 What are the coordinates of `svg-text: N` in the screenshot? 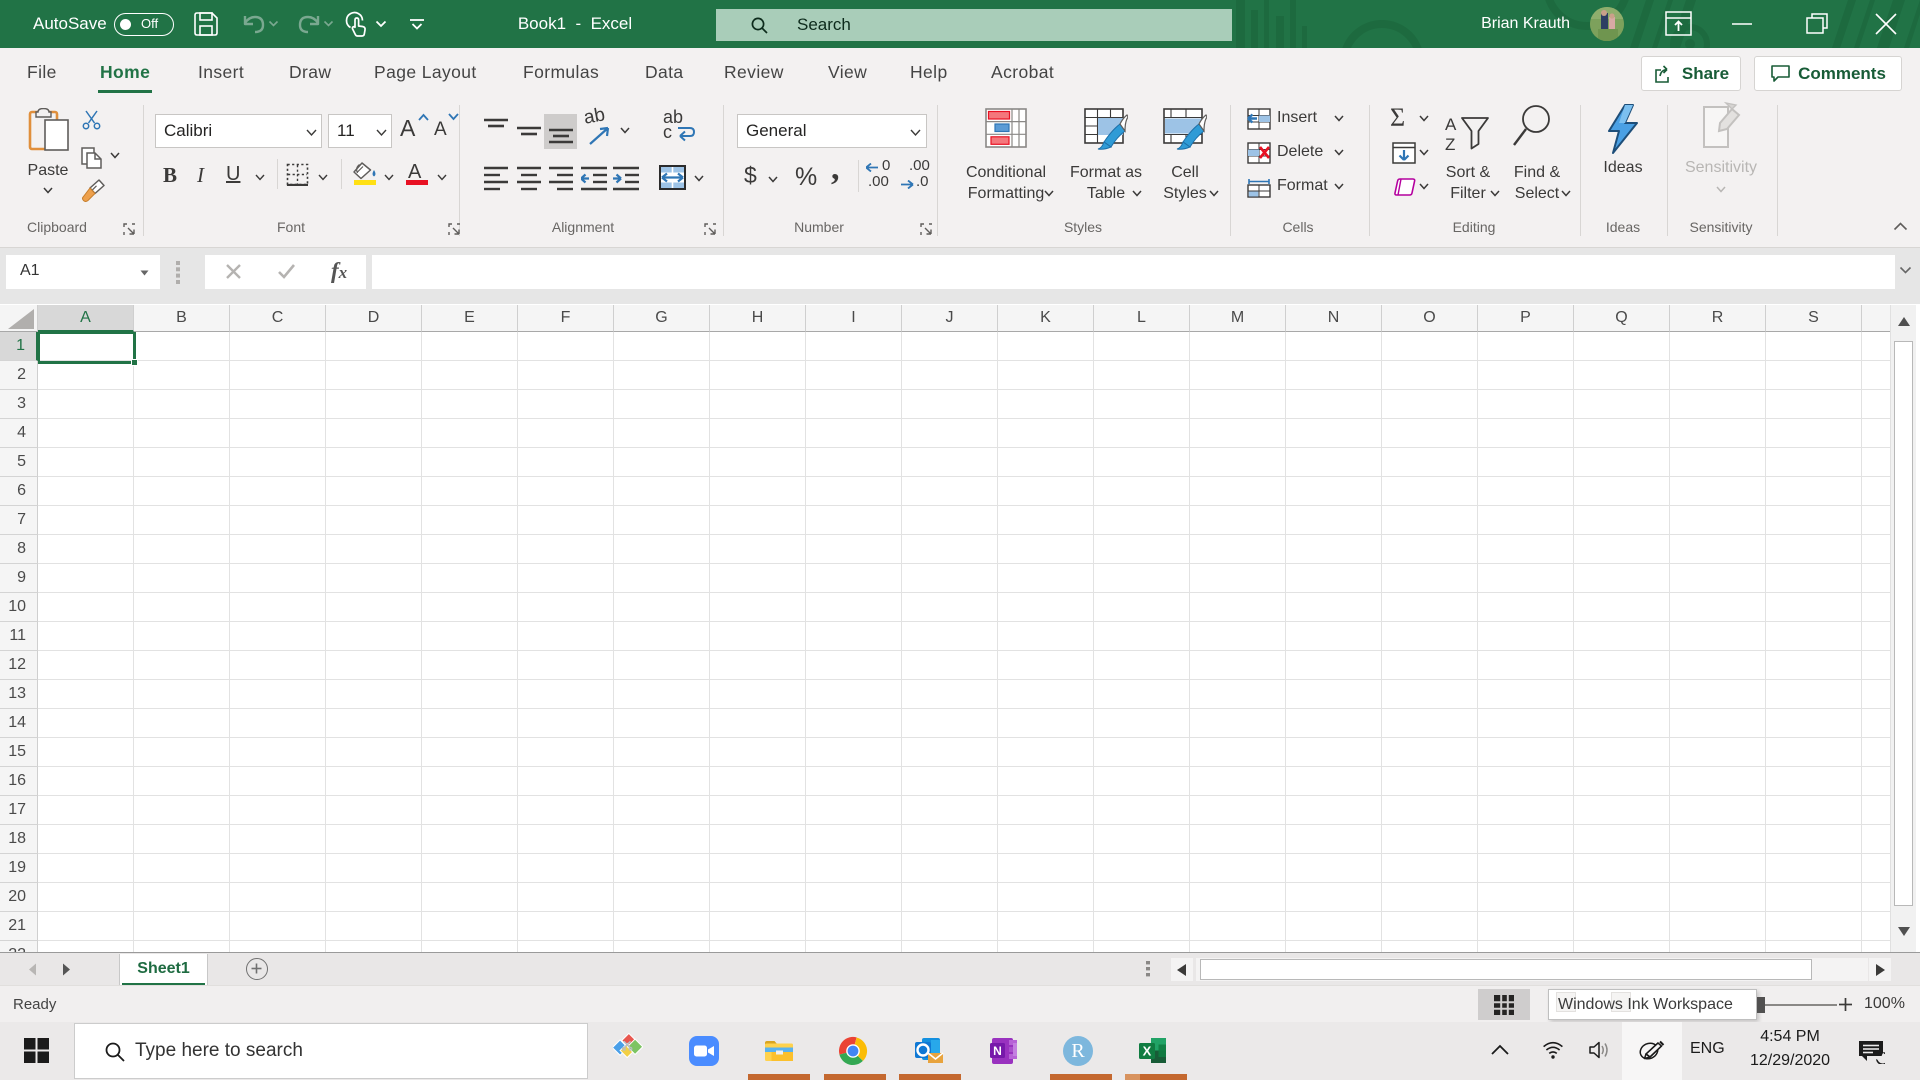 It's located at (997, 1051).